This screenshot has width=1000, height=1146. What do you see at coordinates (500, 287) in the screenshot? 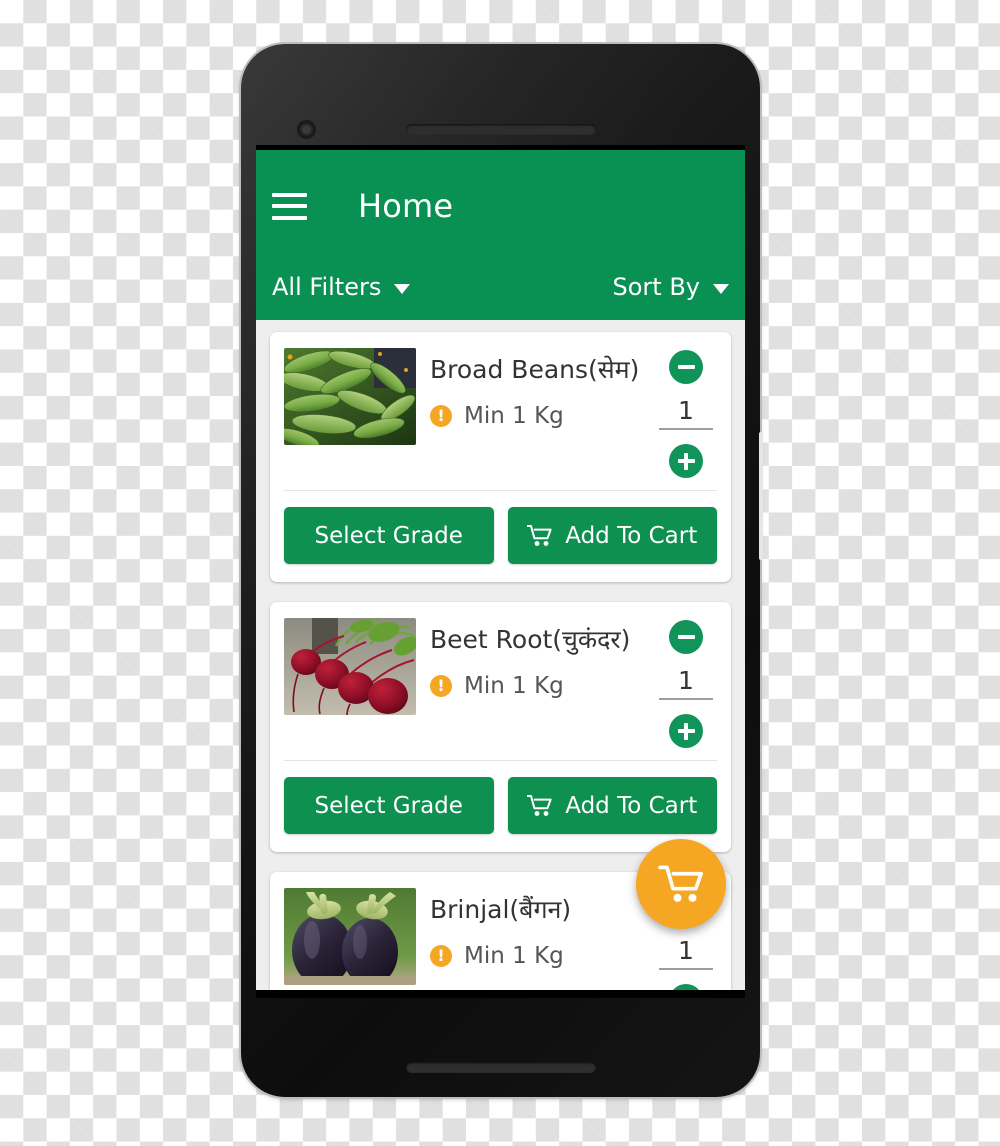
I see `filters-row: All Filters Sort By` at bounding box center [500, 287].